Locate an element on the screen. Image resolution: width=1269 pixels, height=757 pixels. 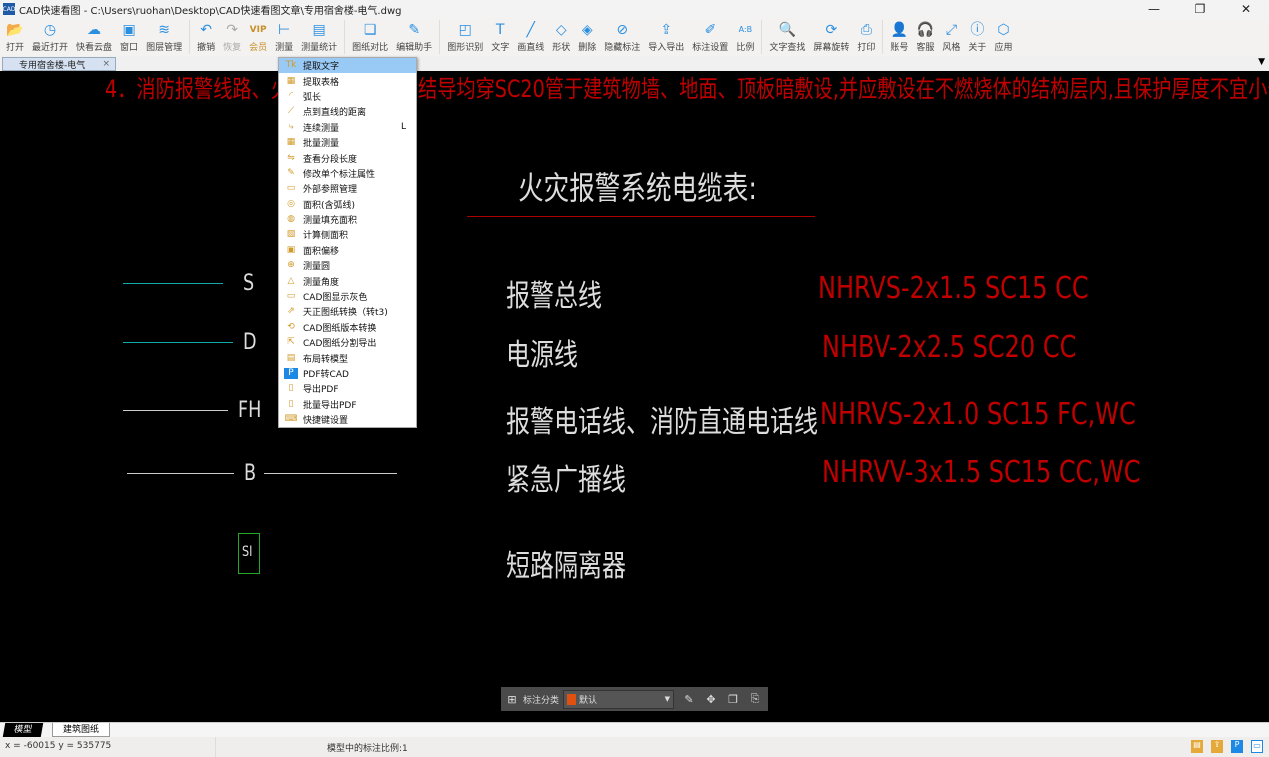
mobile-icon: ▭ is located at coordinates (1257, 746).